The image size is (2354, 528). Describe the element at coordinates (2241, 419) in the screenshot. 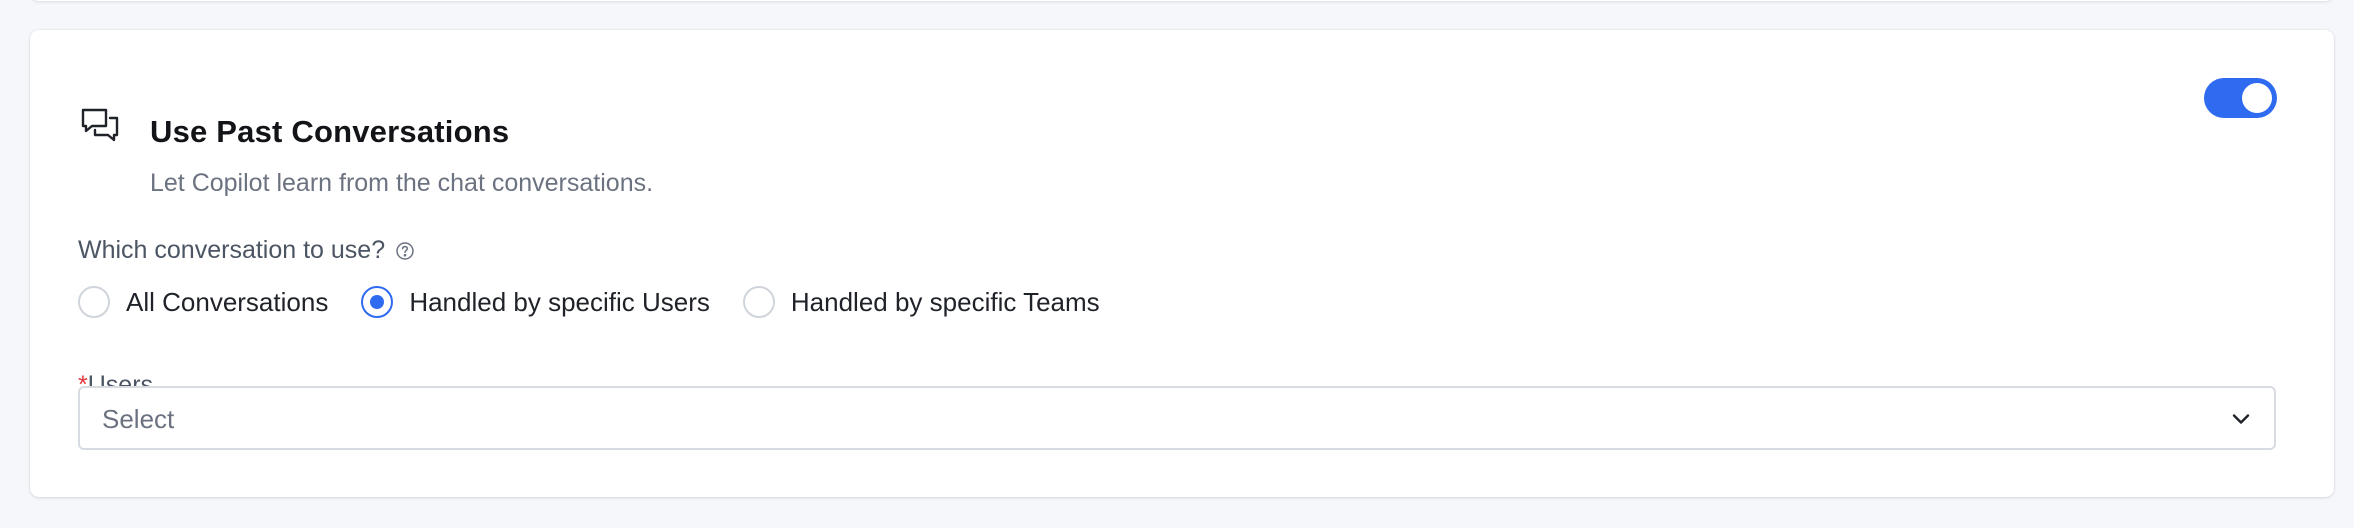

I see `chevron-down-icon` at that location.